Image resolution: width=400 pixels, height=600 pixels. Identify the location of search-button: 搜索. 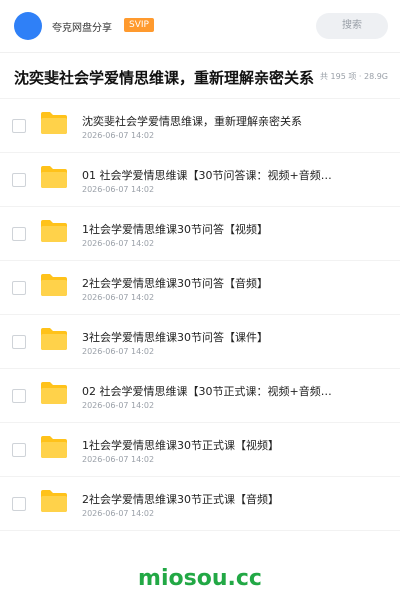
(352, 26).